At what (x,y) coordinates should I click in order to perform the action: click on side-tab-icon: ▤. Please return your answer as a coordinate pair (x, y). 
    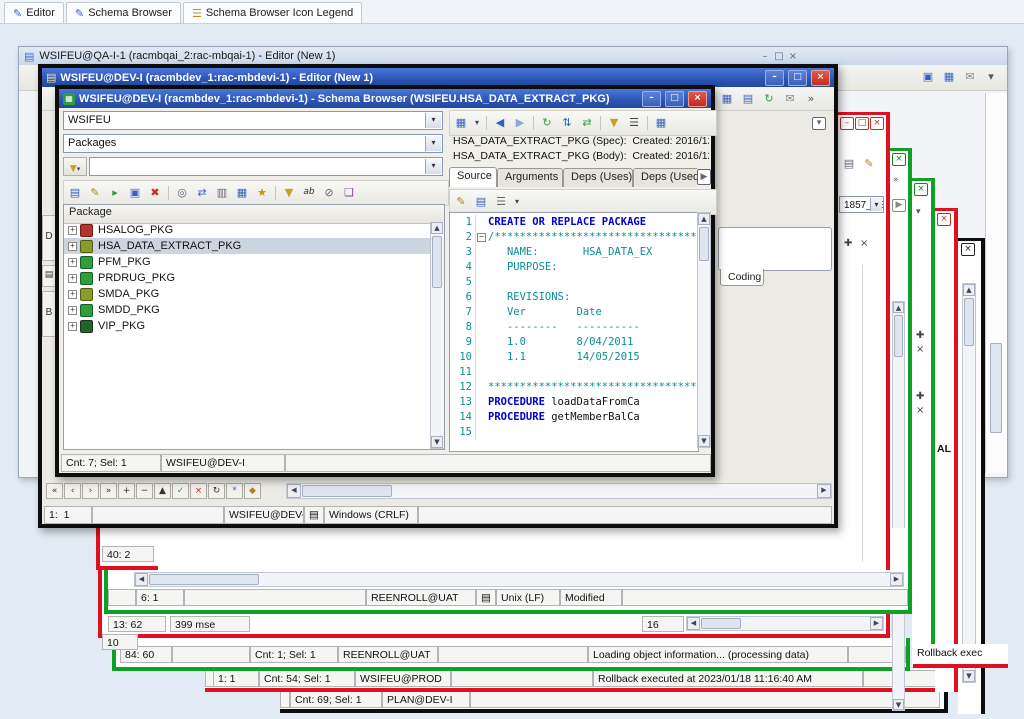
    Looking at the image, I should click on (49, 276).